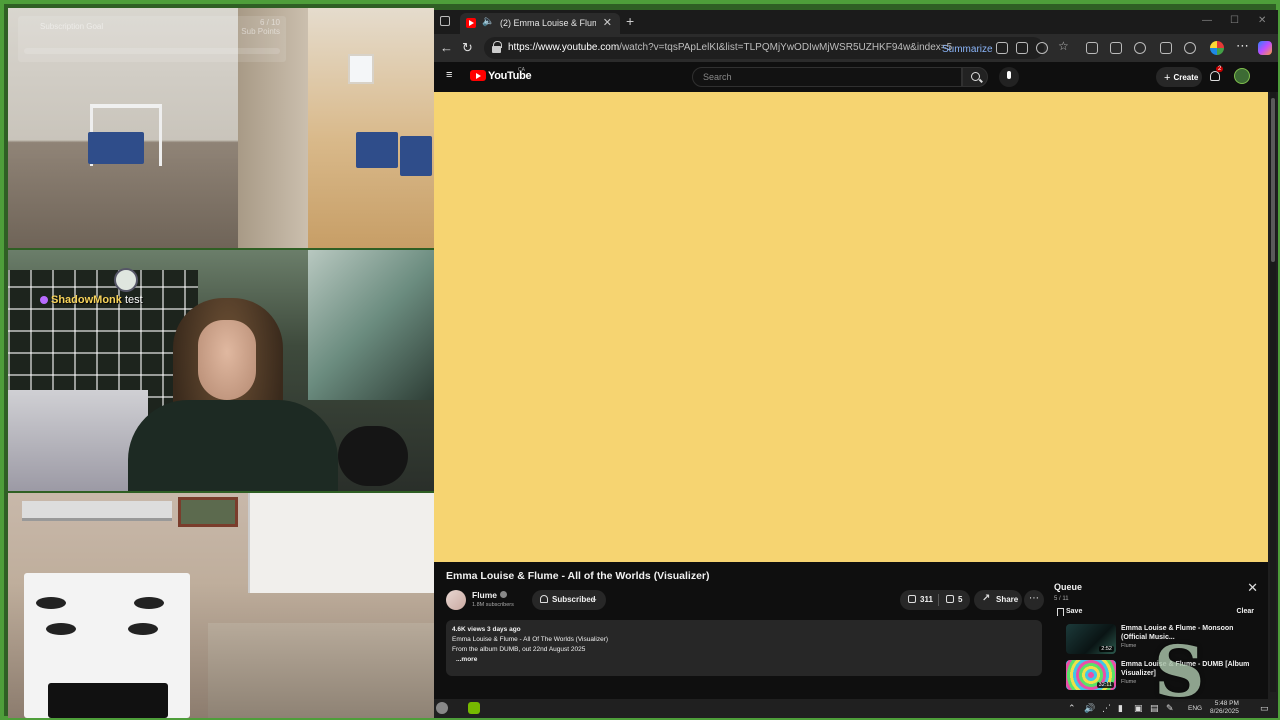  I want to click on channel-watermark-logo: S, so click(1179, 671).